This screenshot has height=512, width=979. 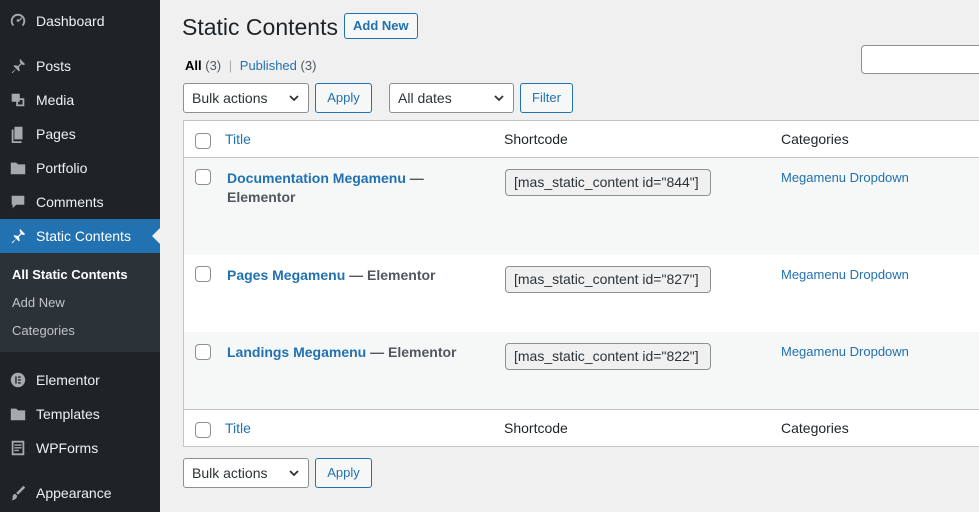 What do you see at coordinates (18, 21) in the screenshot?
I see `dashboard-icon` at bounding box center [18, 21].